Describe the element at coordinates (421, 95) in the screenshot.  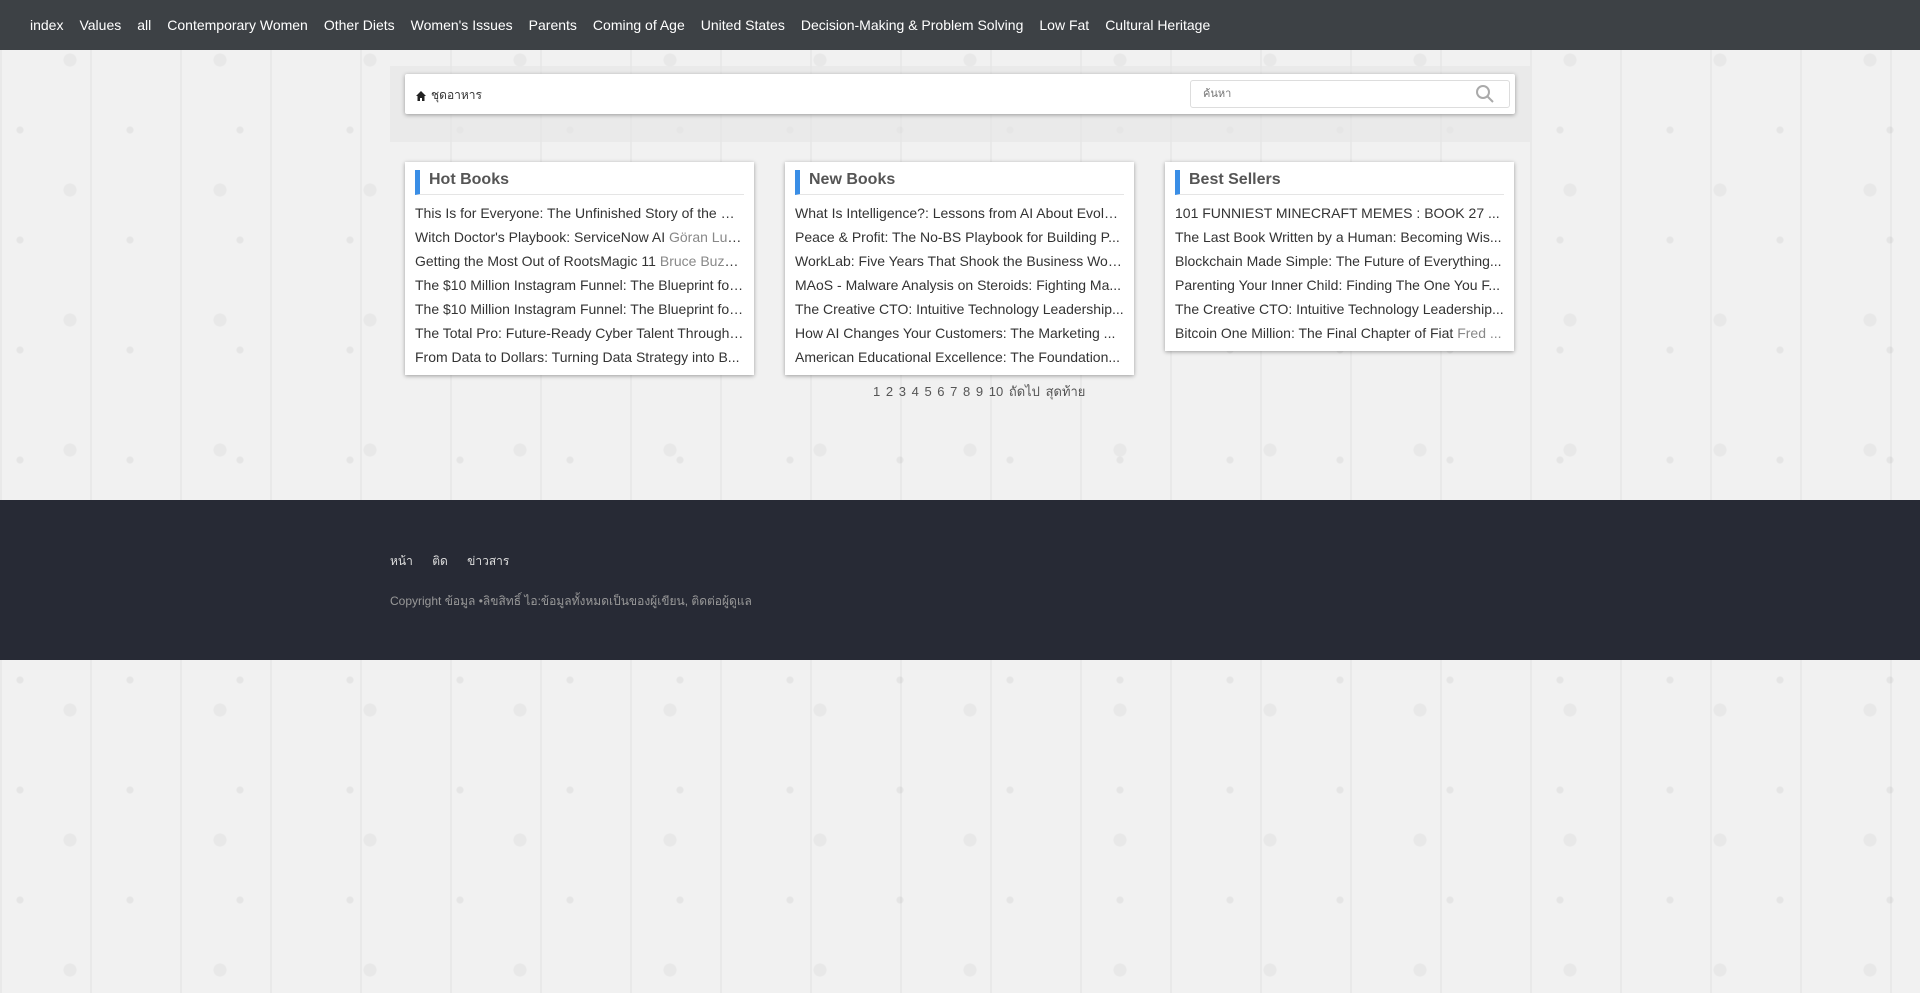
I see `home-icon` at that location.